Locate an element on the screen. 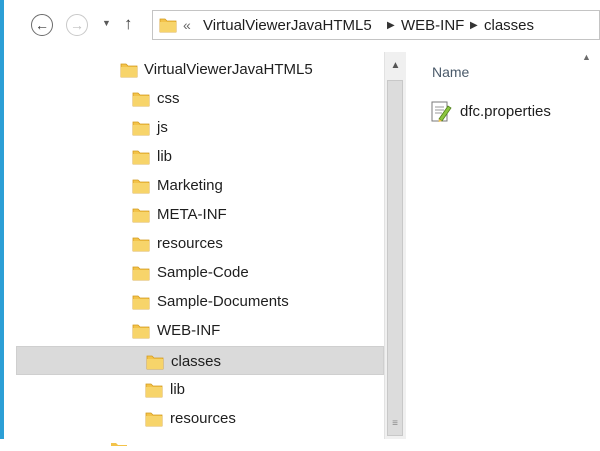  forward-arrow-icon: → is located at coordinates (77, 25).